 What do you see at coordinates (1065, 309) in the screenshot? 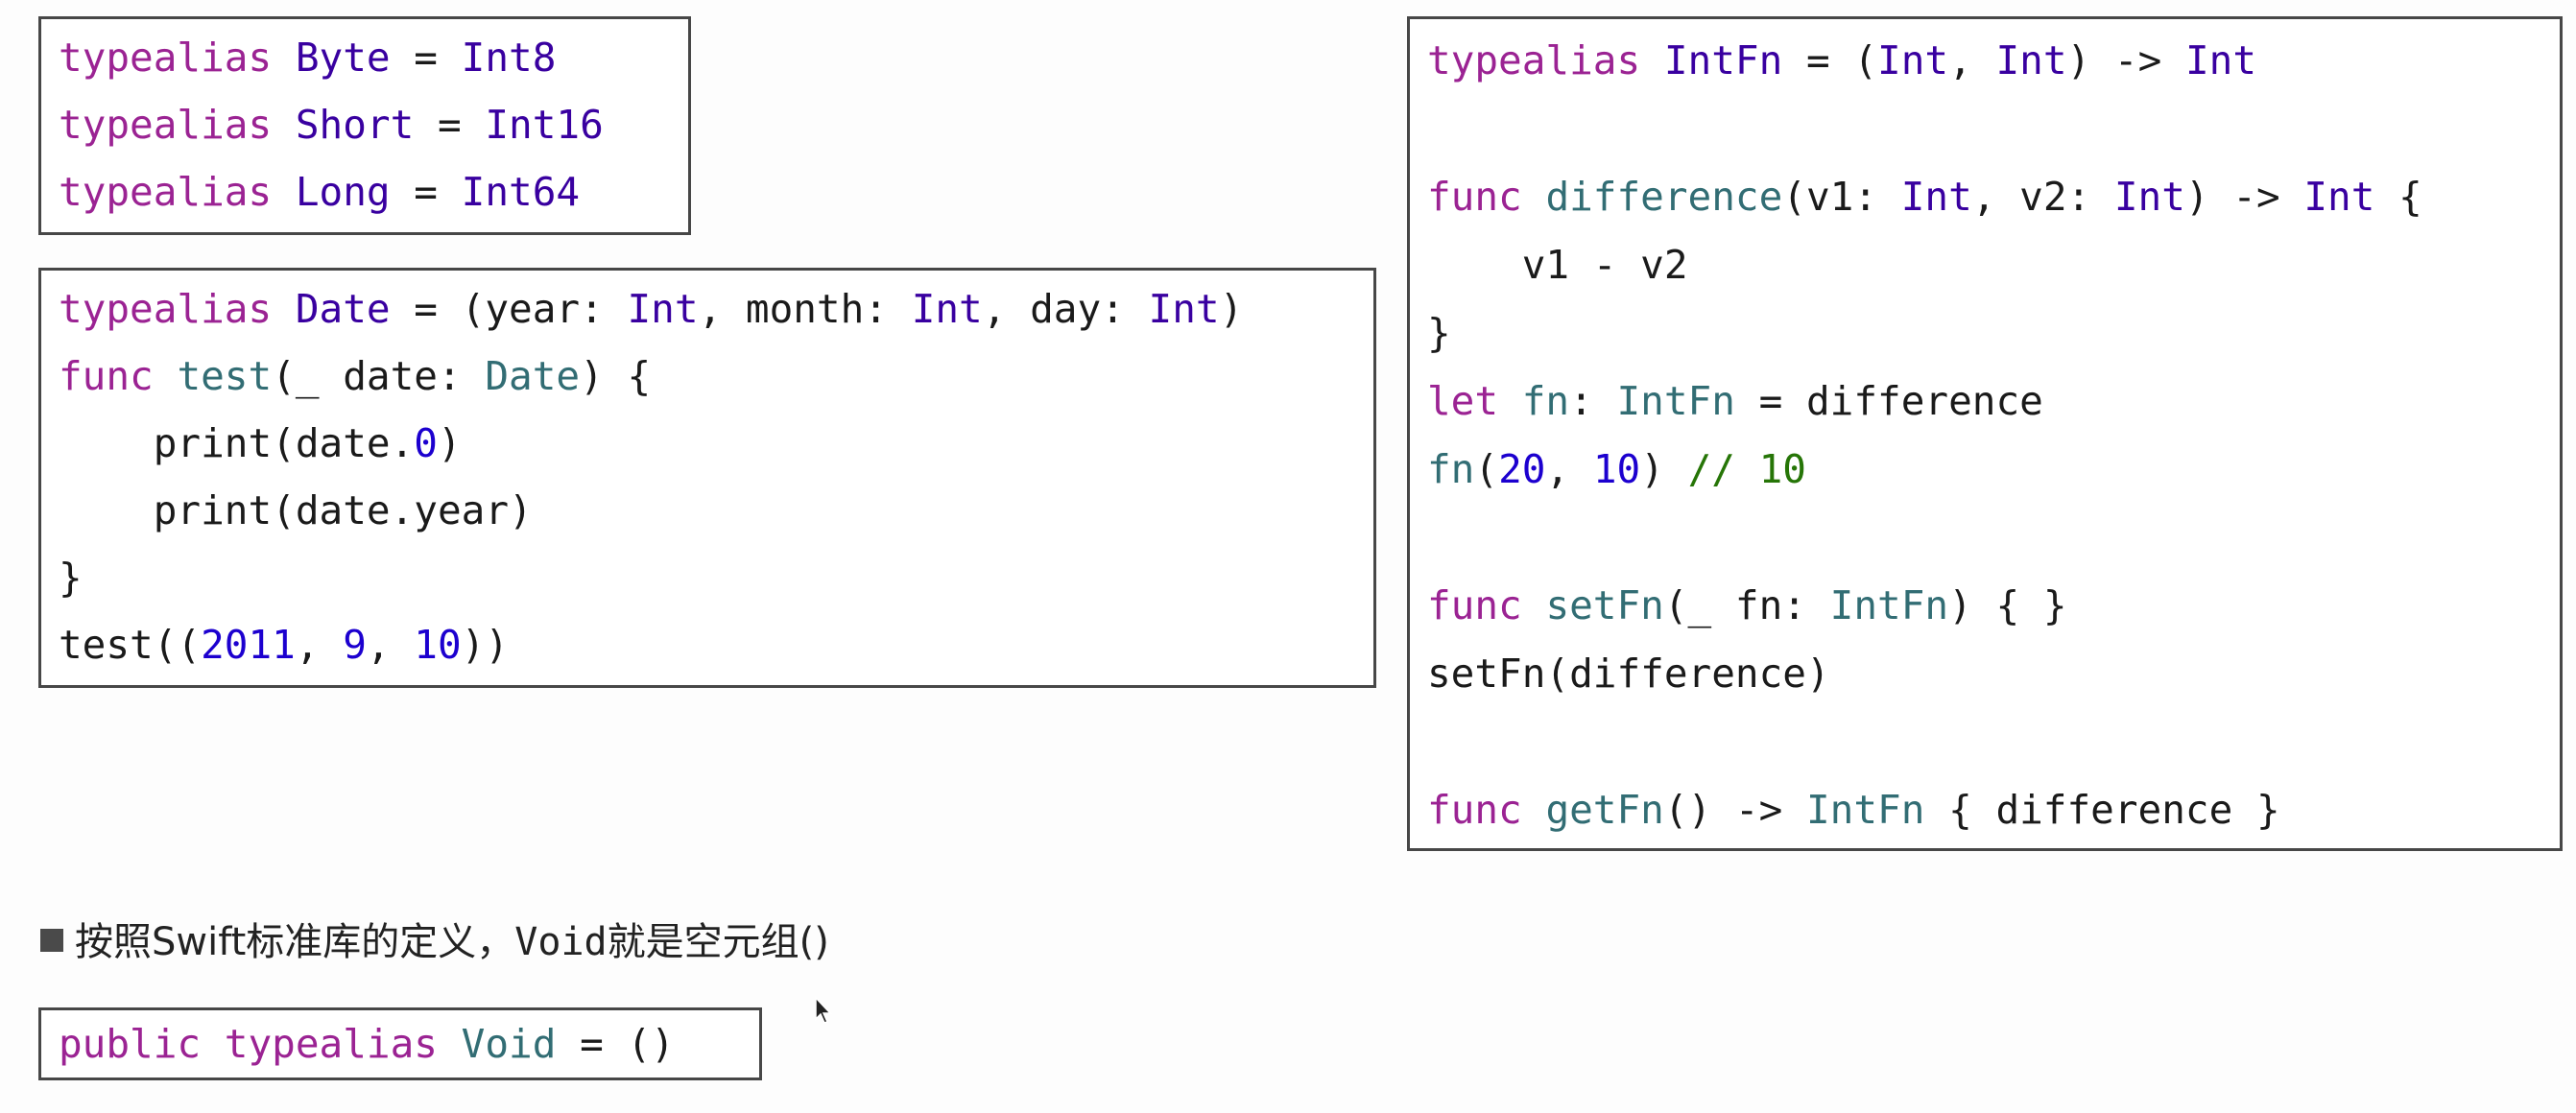
I see `code-token: , day:` at bounding box center [1065, 309].